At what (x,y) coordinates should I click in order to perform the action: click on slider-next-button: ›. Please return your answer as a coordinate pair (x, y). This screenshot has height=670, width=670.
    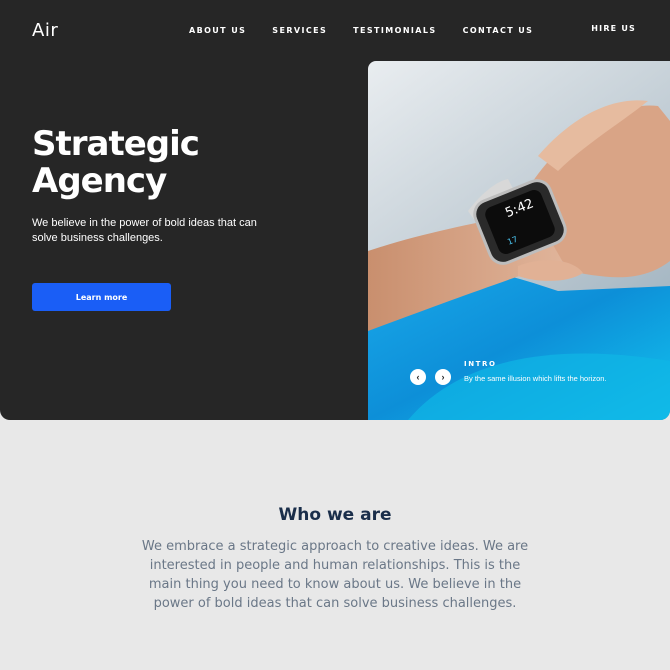
    Looking at the image, I should click on (443, 377).